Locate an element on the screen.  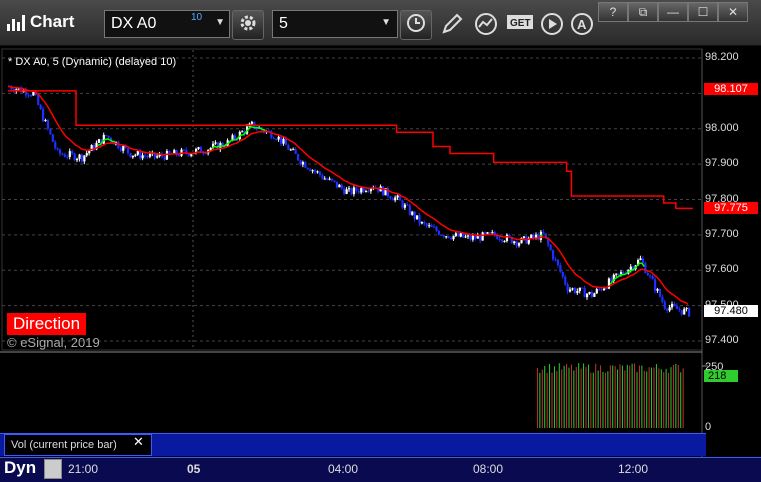
dynamic-status: Dyn is located at coordinates (20, 468).